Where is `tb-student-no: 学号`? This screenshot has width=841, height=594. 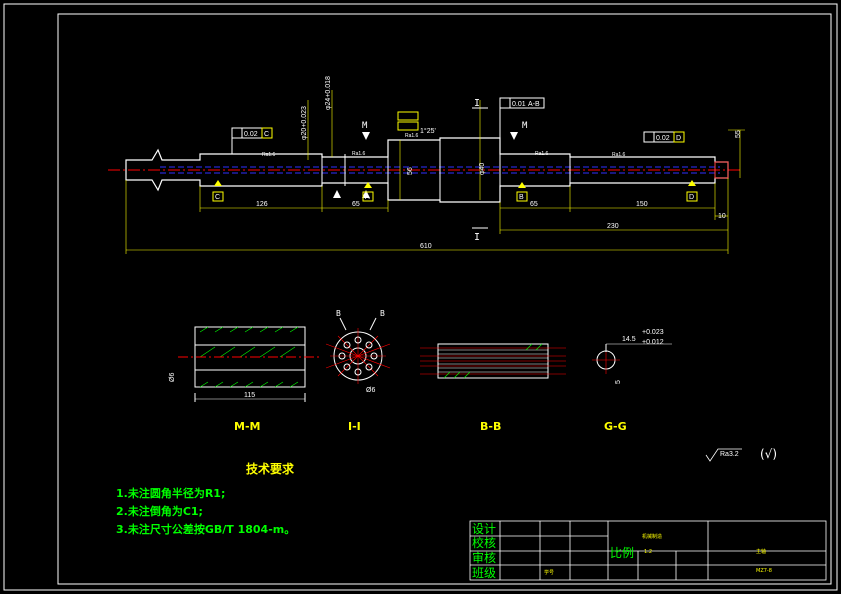 tb-student-no: 学号 is located at coordinates (549, 572).